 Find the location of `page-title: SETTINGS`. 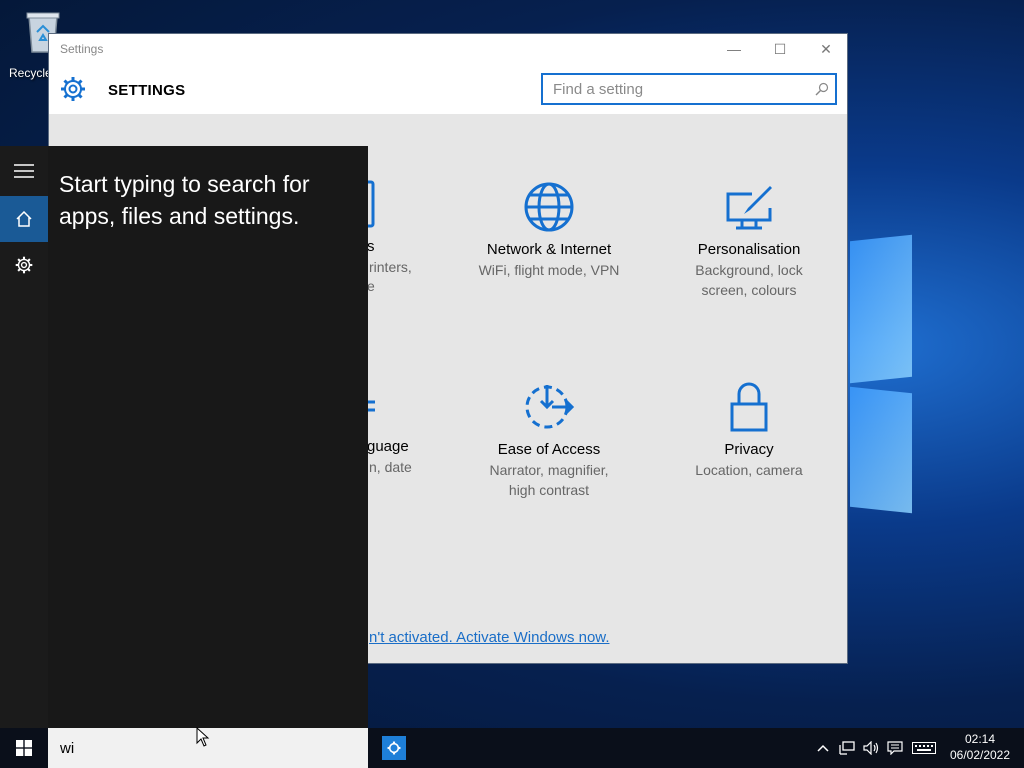

page-title: SETTINGS is located at coordinates (147, 90).